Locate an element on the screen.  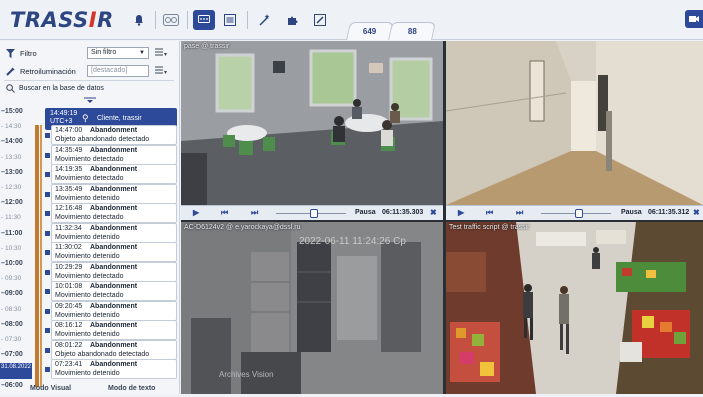
layout-icon is located at coordinates (230, 20).